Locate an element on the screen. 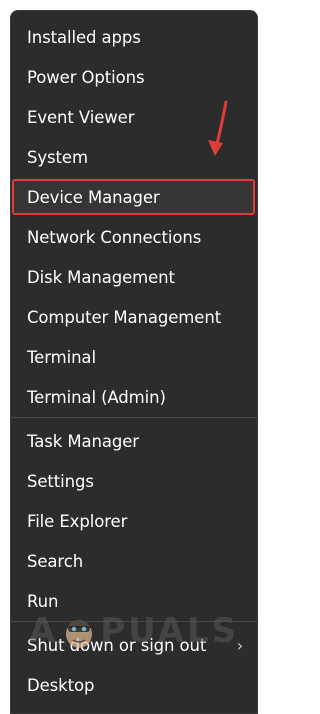 This screenshot has width=320, height=714. menu-item-file-explorer: File Explorer is located at coordinates (134, 521).